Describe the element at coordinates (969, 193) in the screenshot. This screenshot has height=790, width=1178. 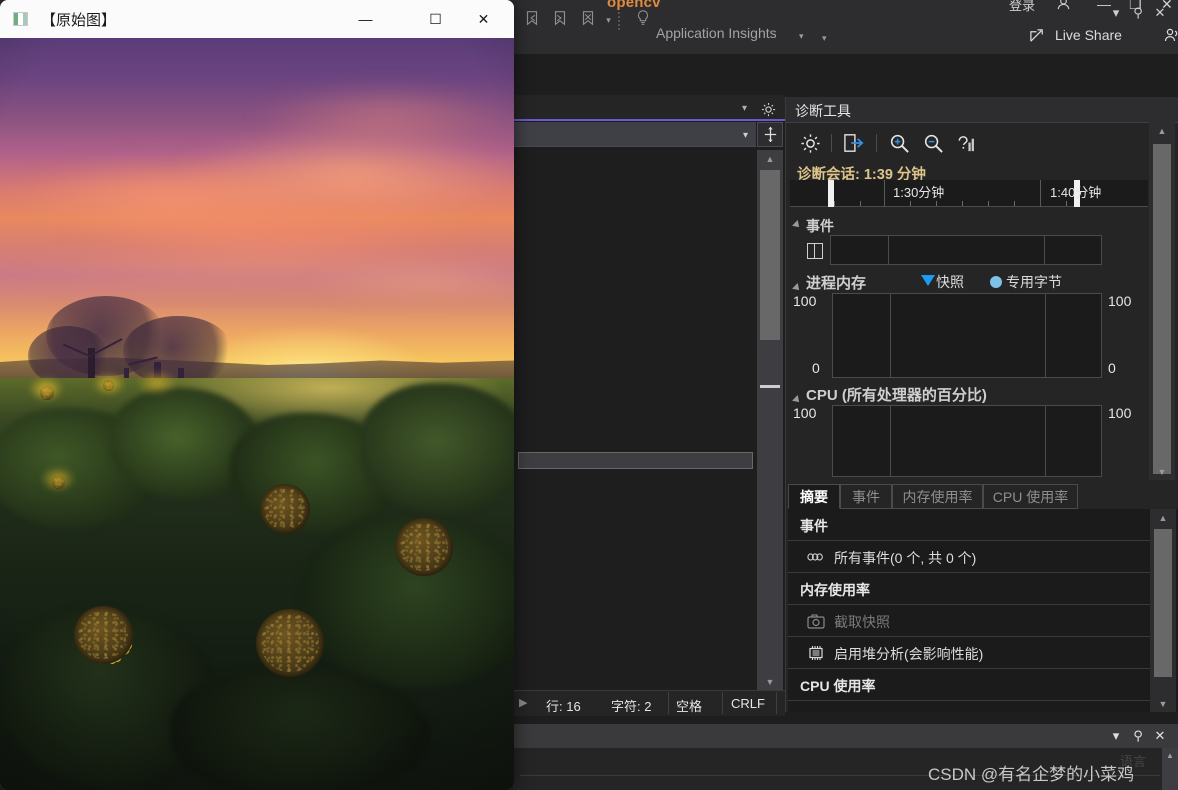
I see `diagnostics-timeline-ruler: 1:30分钟 1:40分钟` at that location.